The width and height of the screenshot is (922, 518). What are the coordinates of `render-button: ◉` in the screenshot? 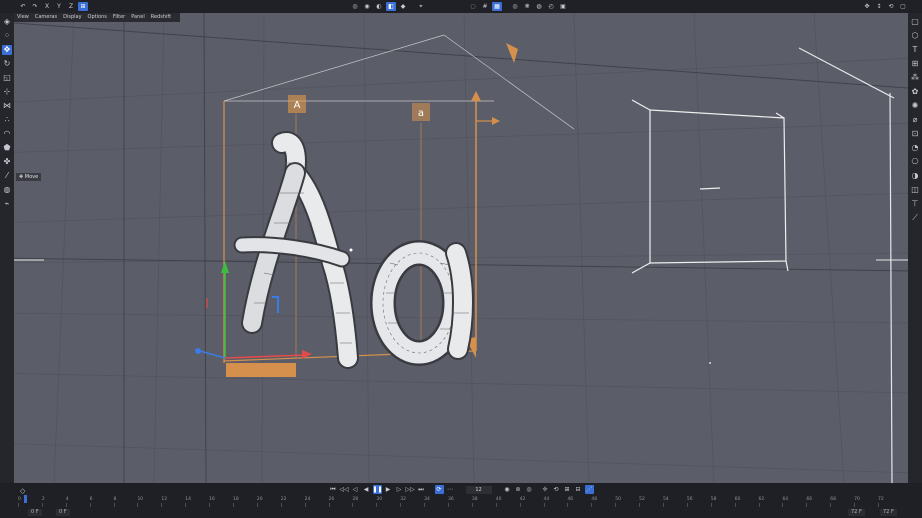 It's located at (367, 6).